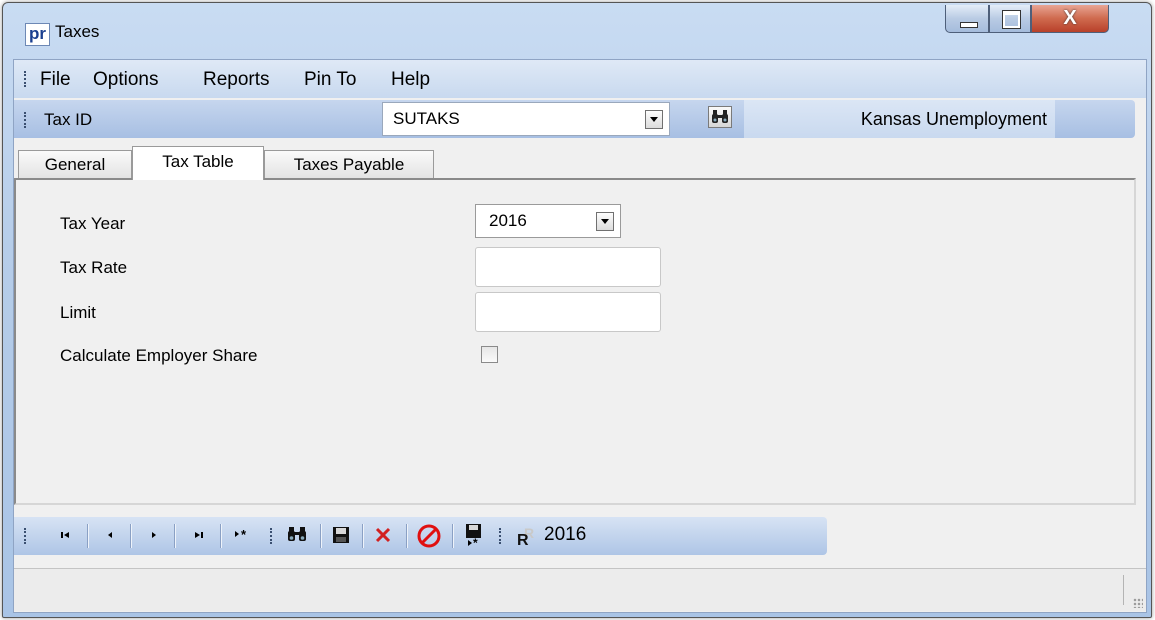  What do you see at coordinates (577, 31) in the screenshot?
I see `title-bar: pr Taxes X` at bounding box center [577, 31].